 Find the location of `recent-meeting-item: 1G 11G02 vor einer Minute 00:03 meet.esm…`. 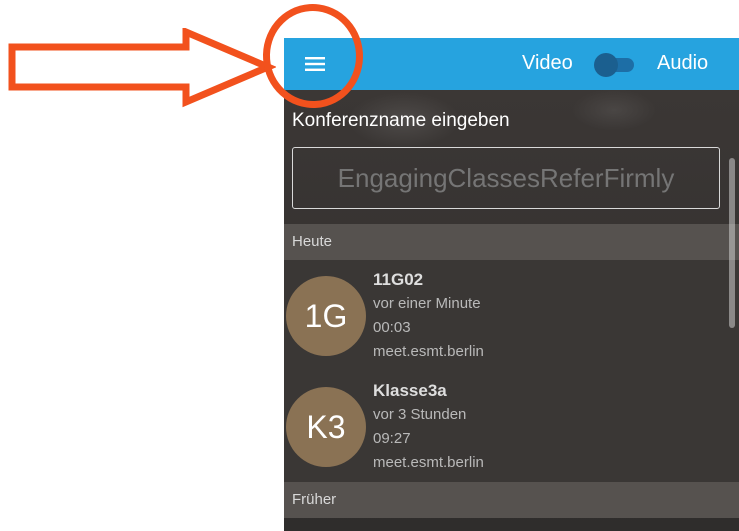

recent-meeting-item: 1G 11G02 vor einer Minute 00:03 meet.esm… is located at coordinates (511, 315).